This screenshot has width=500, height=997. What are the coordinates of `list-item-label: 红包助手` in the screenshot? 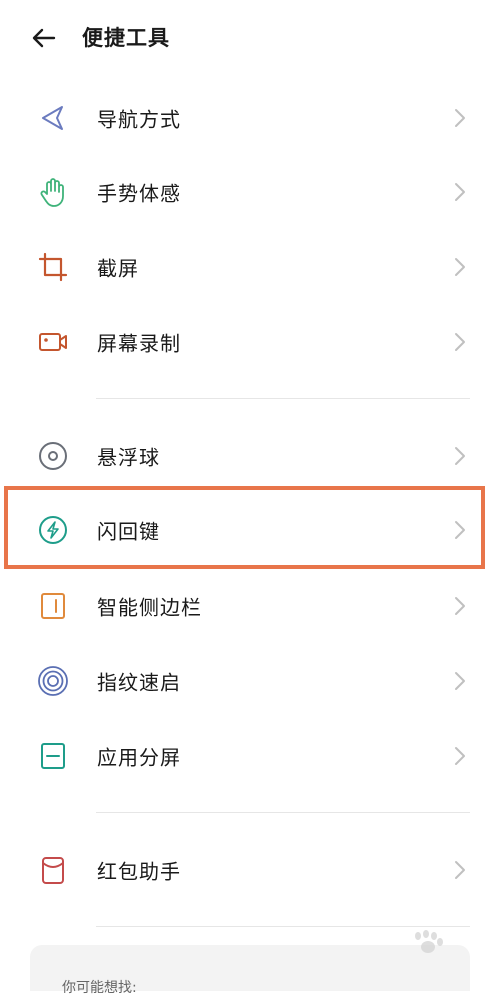 It's located at (139, 871).